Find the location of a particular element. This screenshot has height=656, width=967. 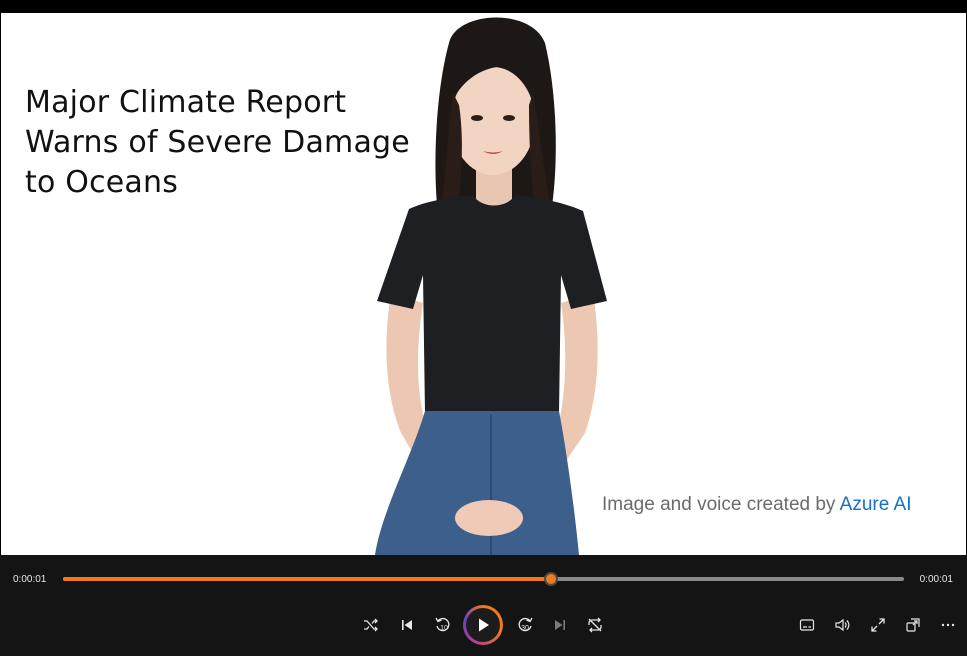

repeat-icon is located at coordinates (595, 625).